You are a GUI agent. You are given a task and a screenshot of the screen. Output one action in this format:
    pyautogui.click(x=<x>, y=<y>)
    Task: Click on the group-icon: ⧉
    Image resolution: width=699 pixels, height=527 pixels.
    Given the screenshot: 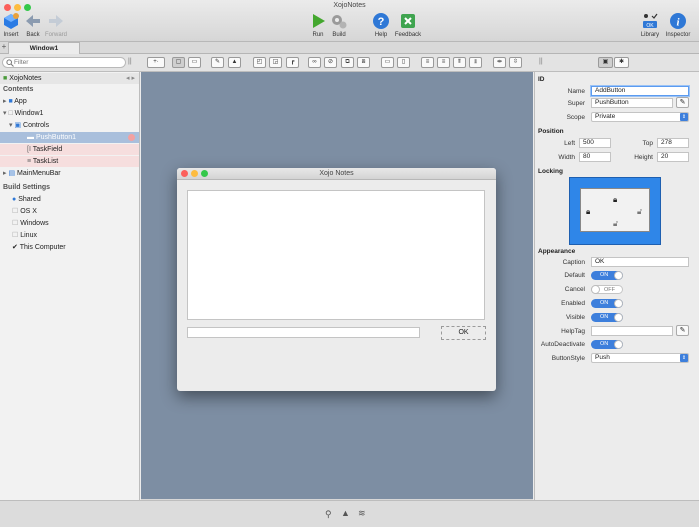 What is the action you would take?
    pyautogui.click(x=347, y=62)
    